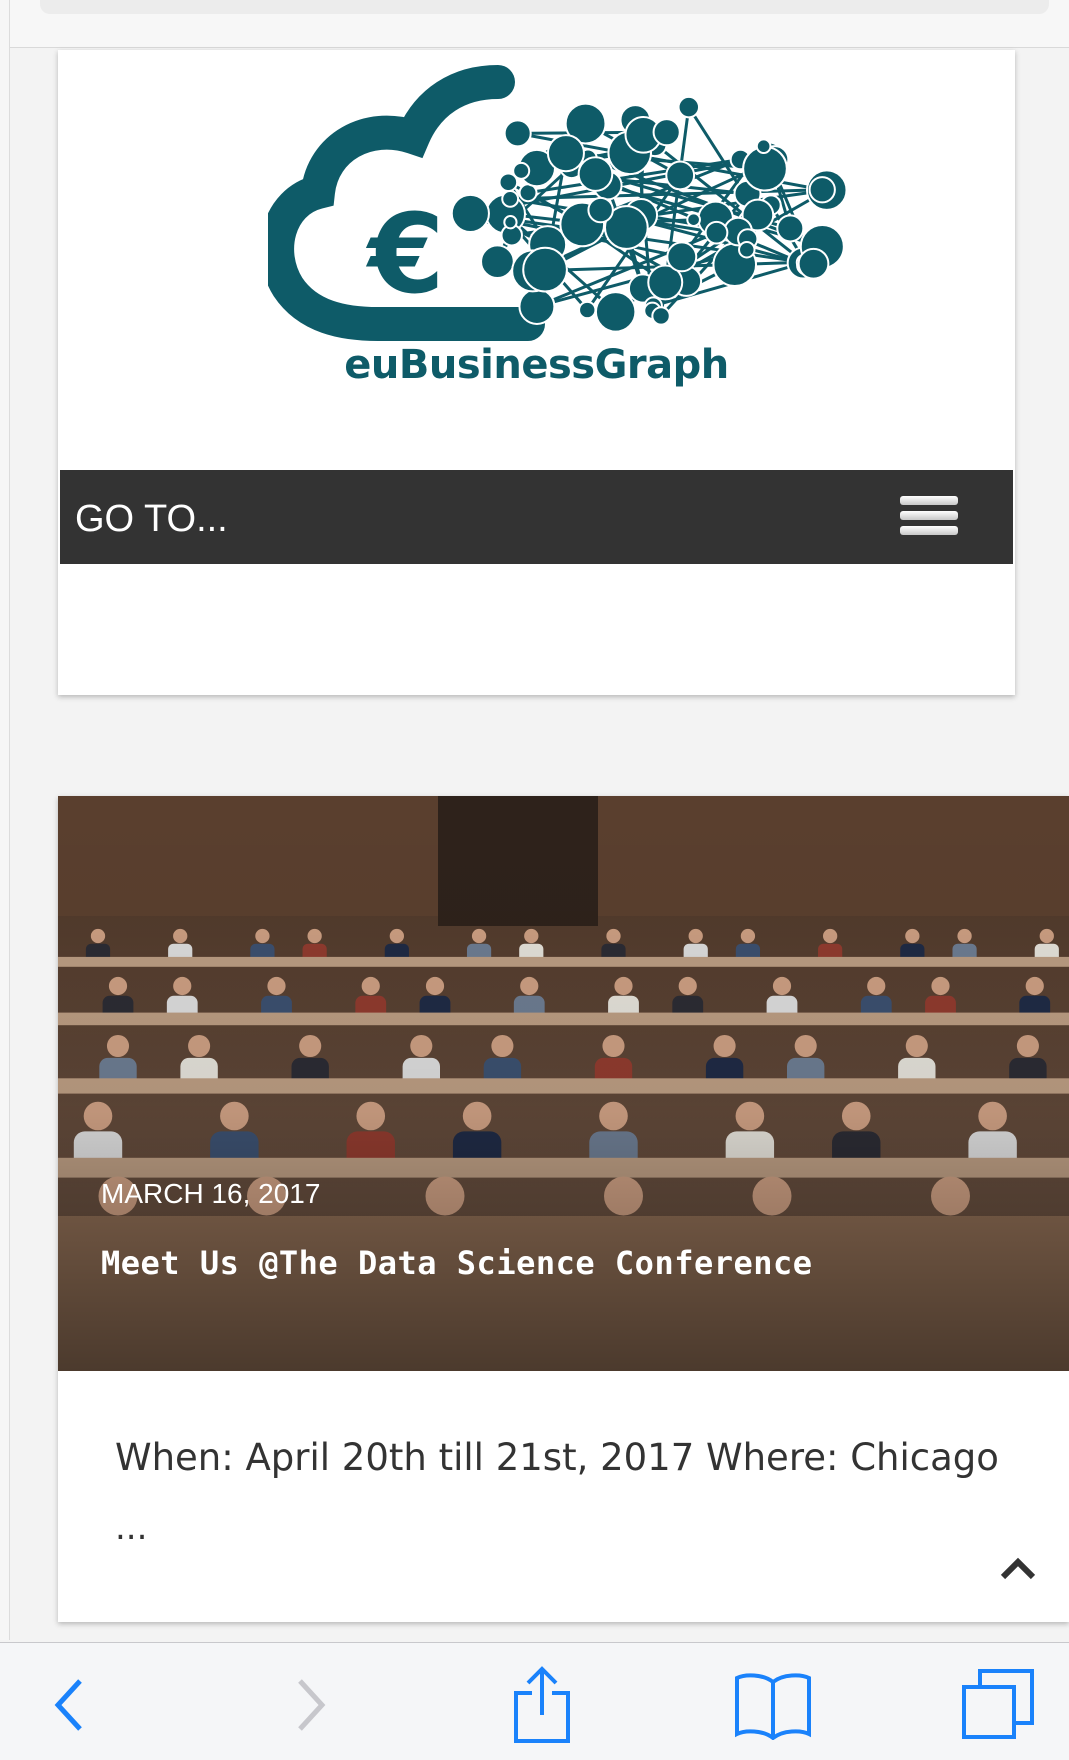 The image size is (1069, 1760). Describe the element at coordinates (1018, 1568) in the screenshot. I see `chevron-up-icon` at that location.